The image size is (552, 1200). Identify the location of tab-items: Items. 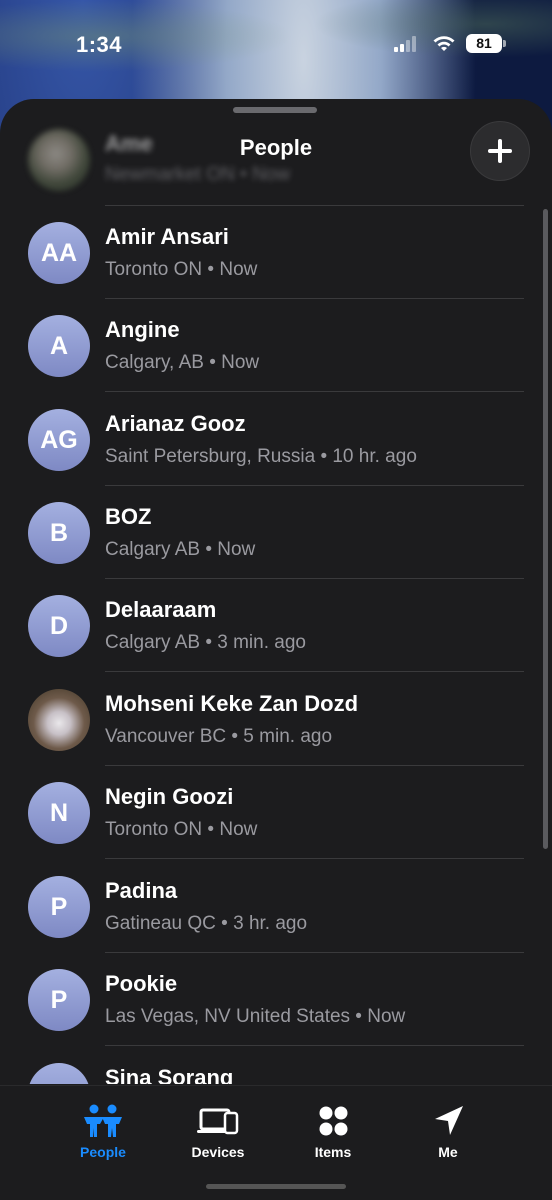
(333, 1132).